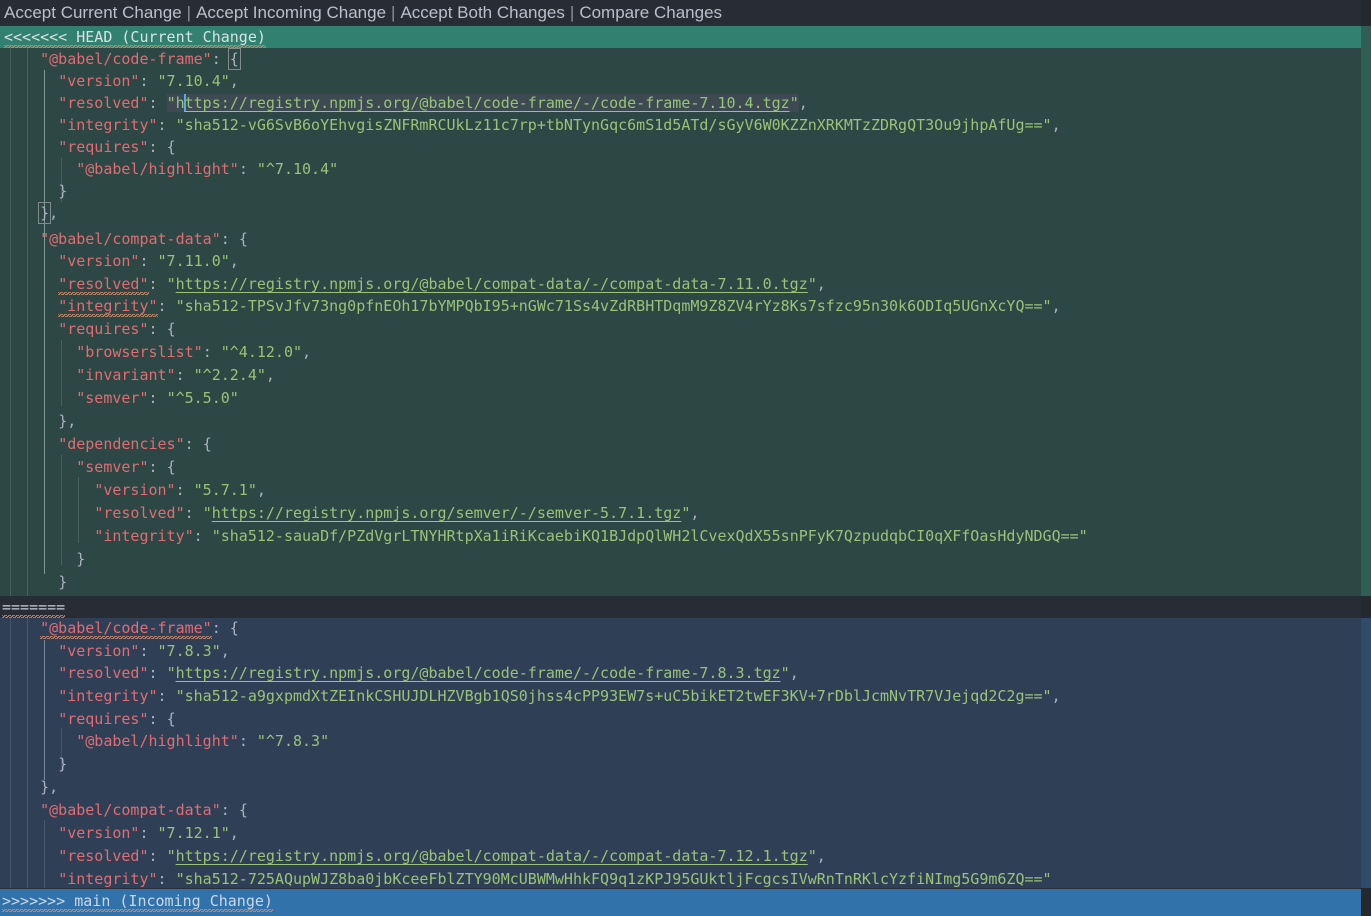  I want to click on vertical-scrollbar, so click(1366, 458).